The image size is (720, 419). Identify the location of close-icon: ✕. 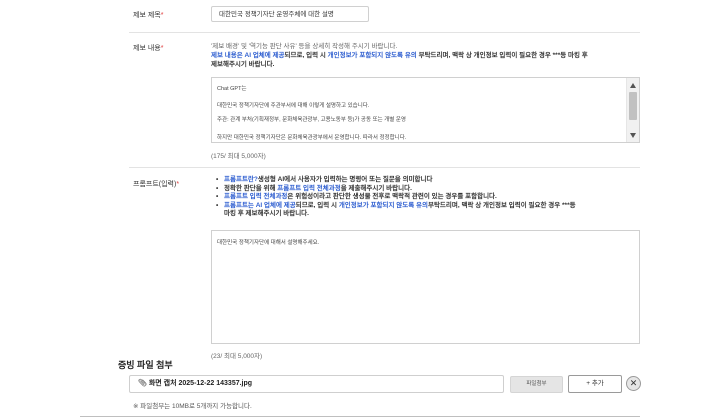
(633, 383).